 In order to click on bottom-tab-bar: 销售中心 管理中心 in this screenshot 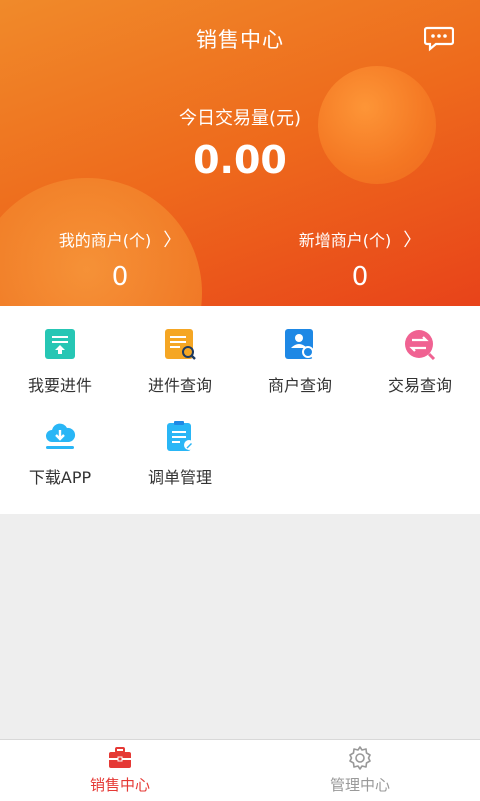, I will do `click(240, 770)`.